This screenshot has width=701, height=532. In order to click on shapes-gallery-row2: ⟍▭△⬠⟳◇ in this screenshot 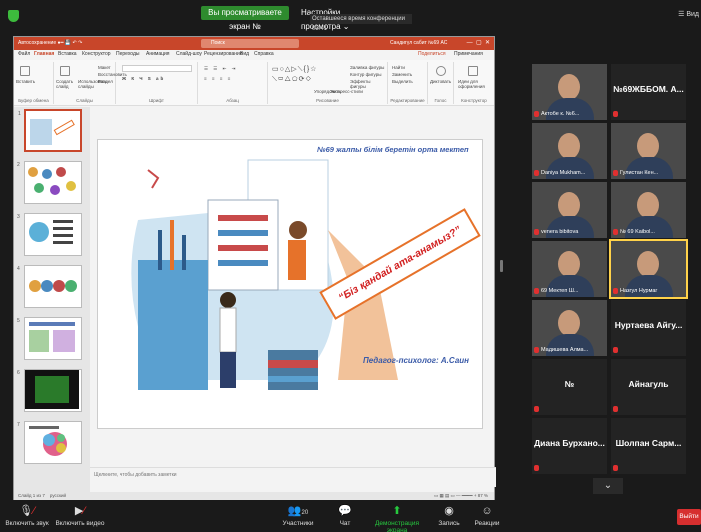, I will do `click(292, 79)`.